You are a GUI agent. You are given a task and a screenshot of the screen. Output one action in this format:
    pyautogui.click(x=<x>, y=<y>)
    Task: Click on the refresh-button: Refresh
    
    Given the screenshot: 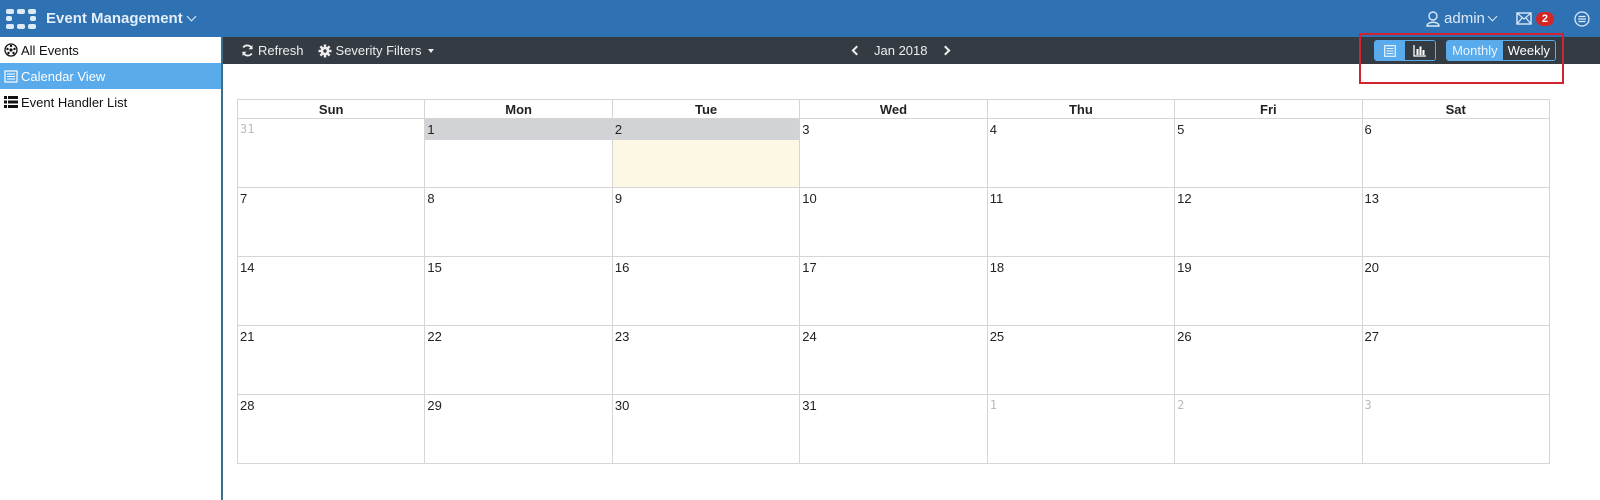 What is the action you would take?
    pyautogui.click(x=272, y=50)
    